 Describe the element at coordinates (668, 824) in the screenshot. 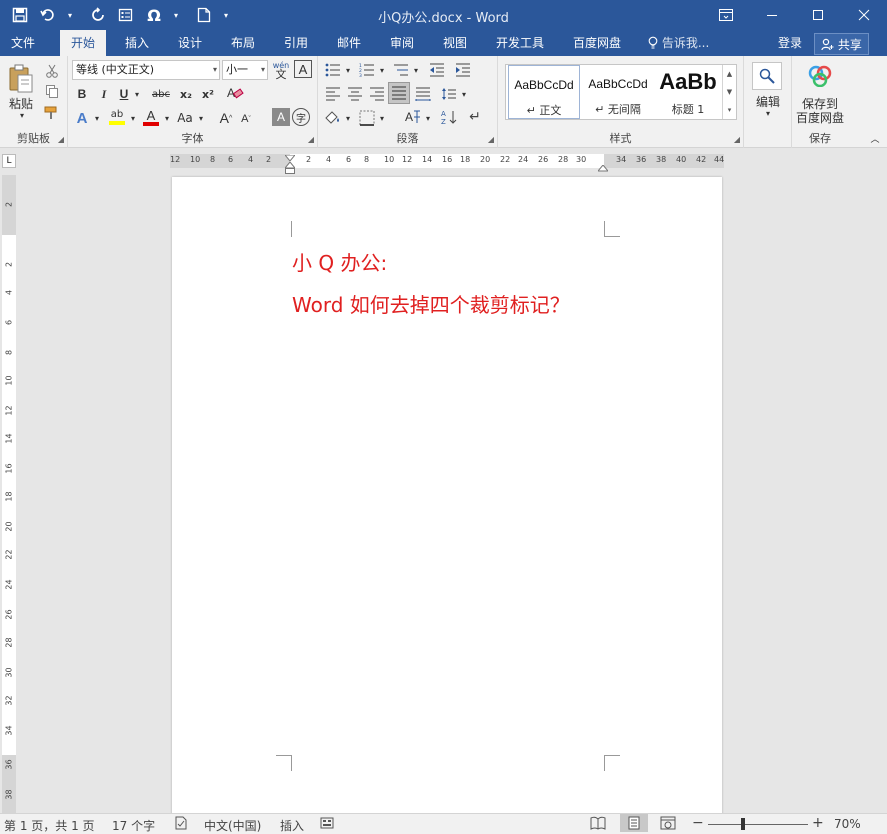

I see `web-layout-icon` at that location.